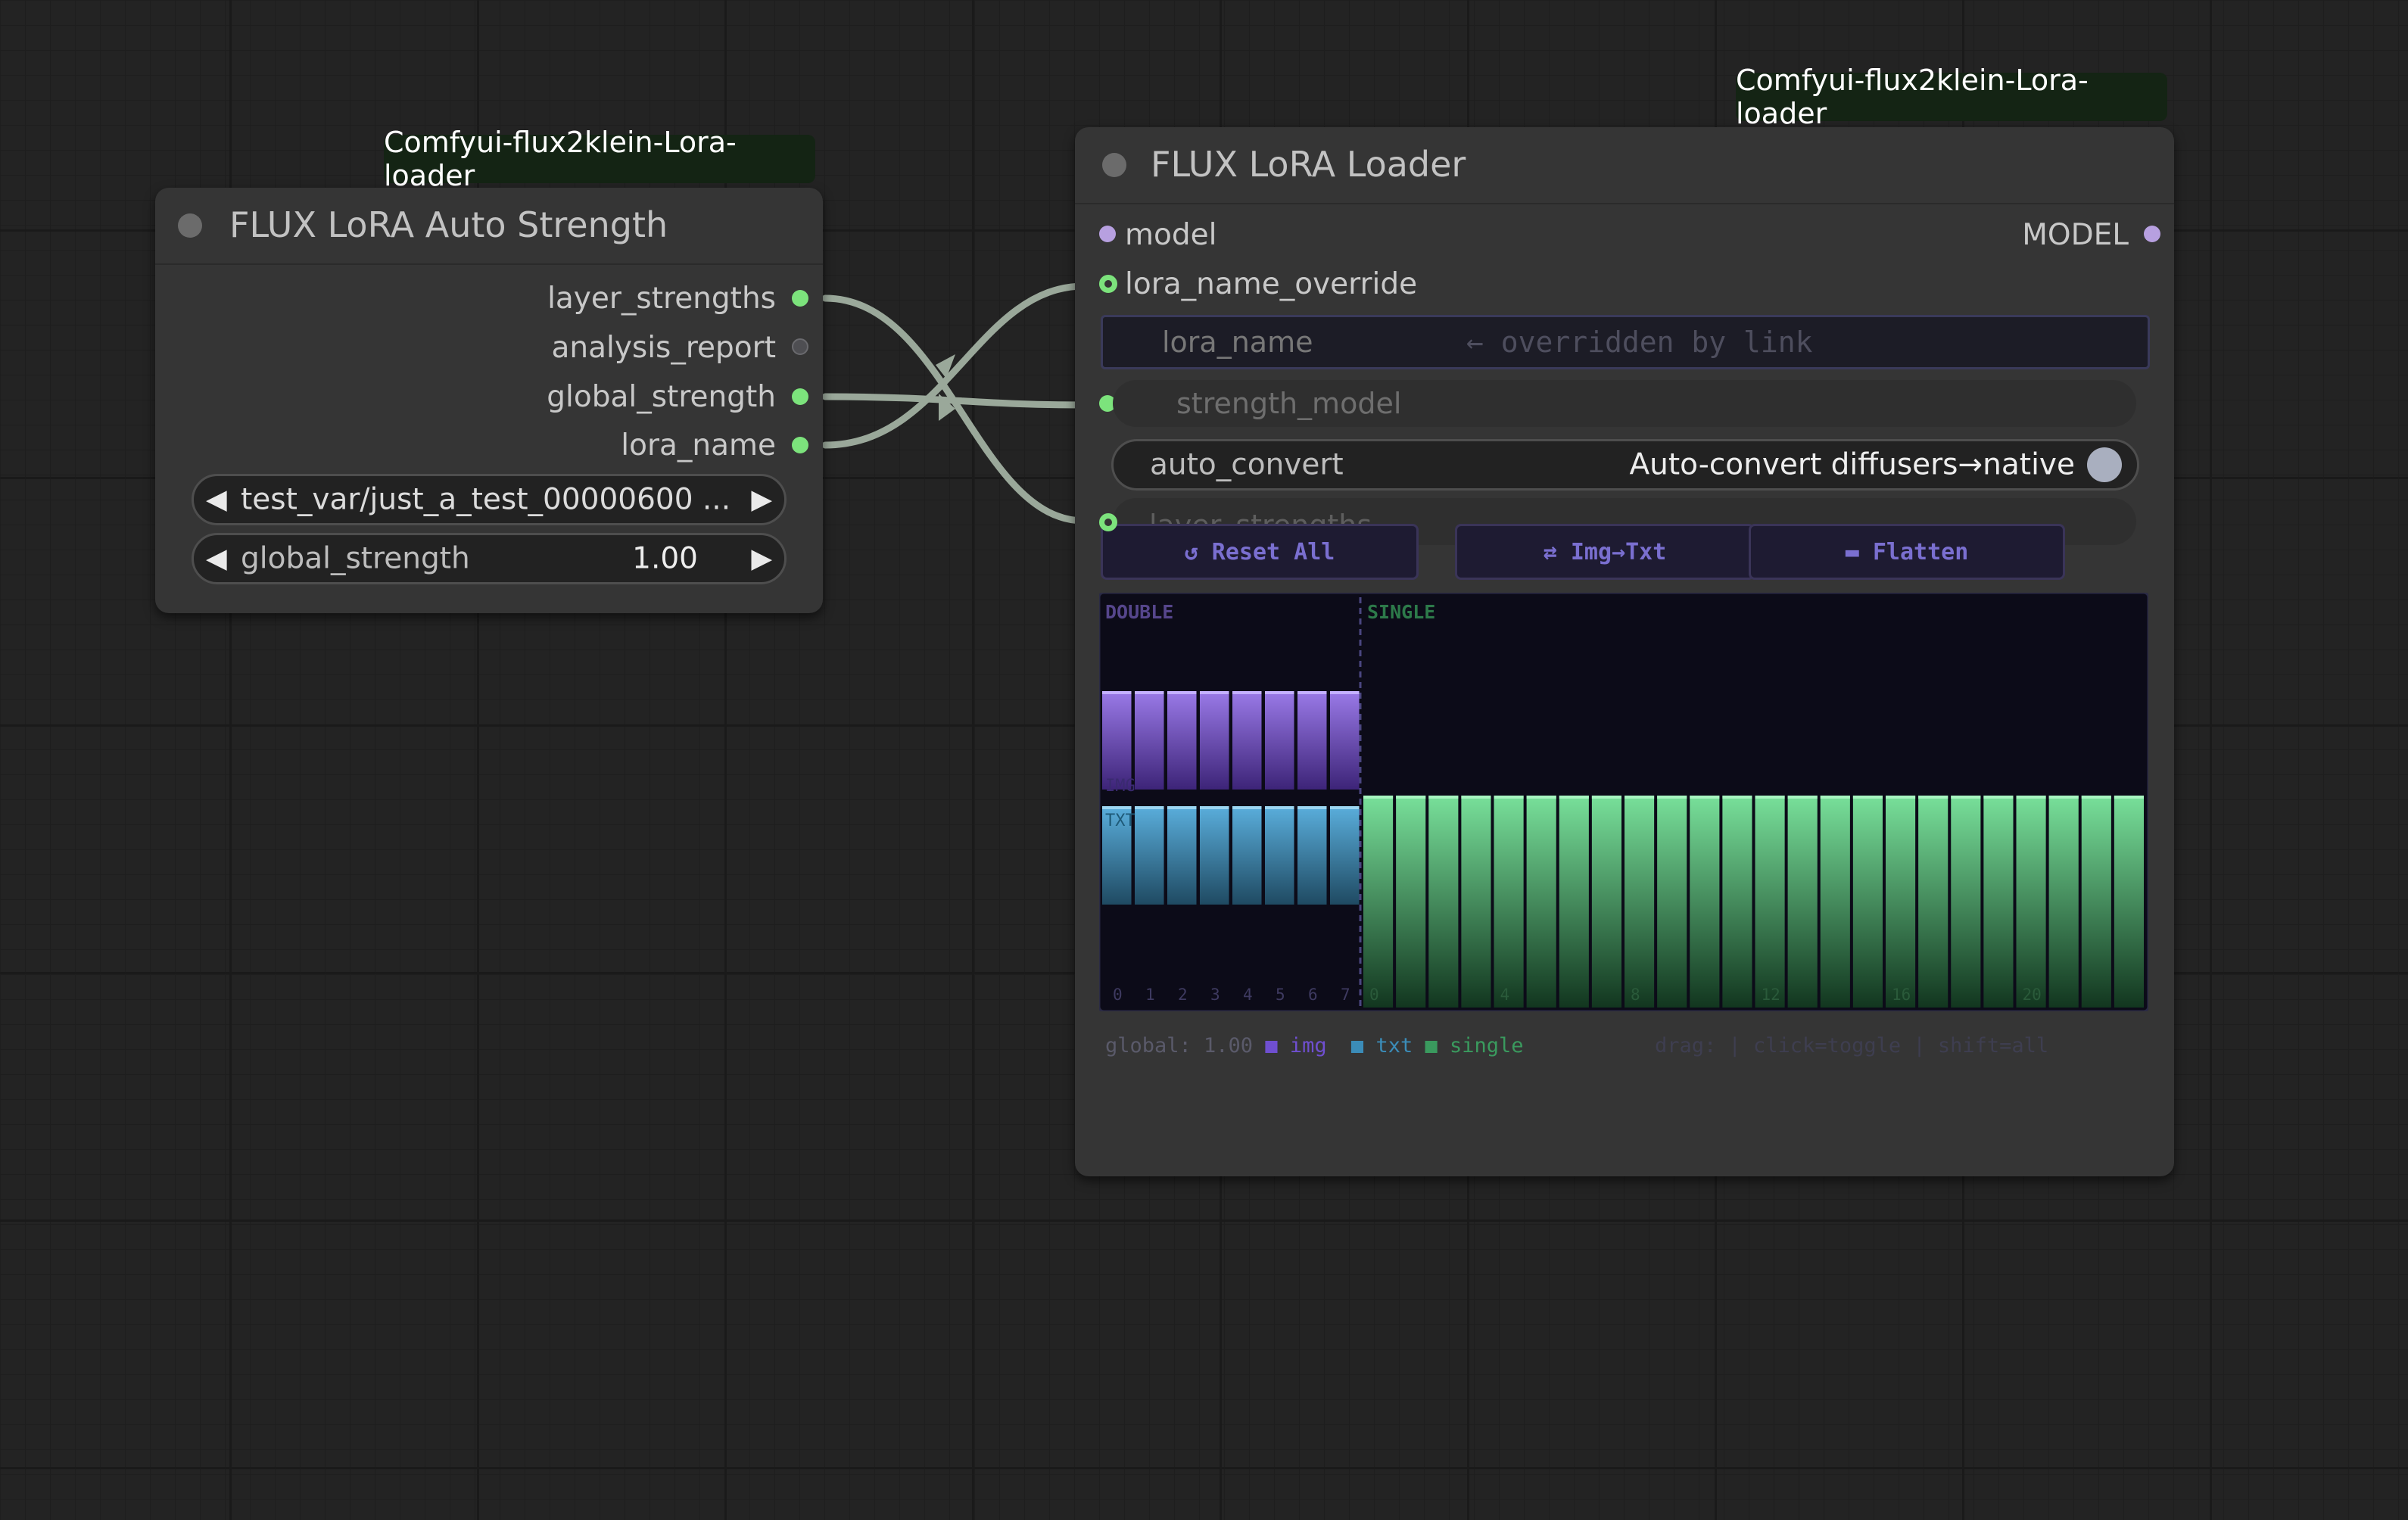  Describe the element at coordinates (1171, 235) in the screenshot. I see `input-model-label: model` at that location.